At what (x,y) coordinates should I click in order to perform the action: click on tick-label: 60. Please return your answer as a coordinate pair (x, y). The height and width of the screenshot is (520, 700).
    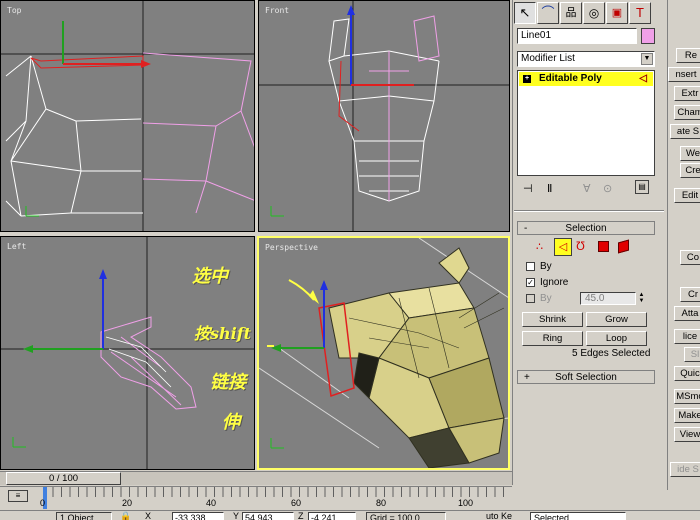
    Looking at the image, I should click on (296, 503).